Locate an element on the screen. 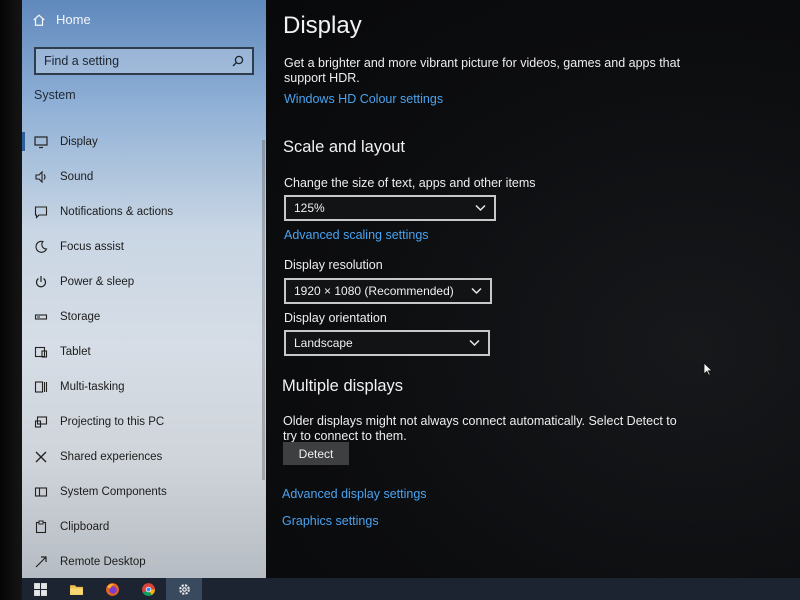  multitask-icon is located at coordinates (41, 386).